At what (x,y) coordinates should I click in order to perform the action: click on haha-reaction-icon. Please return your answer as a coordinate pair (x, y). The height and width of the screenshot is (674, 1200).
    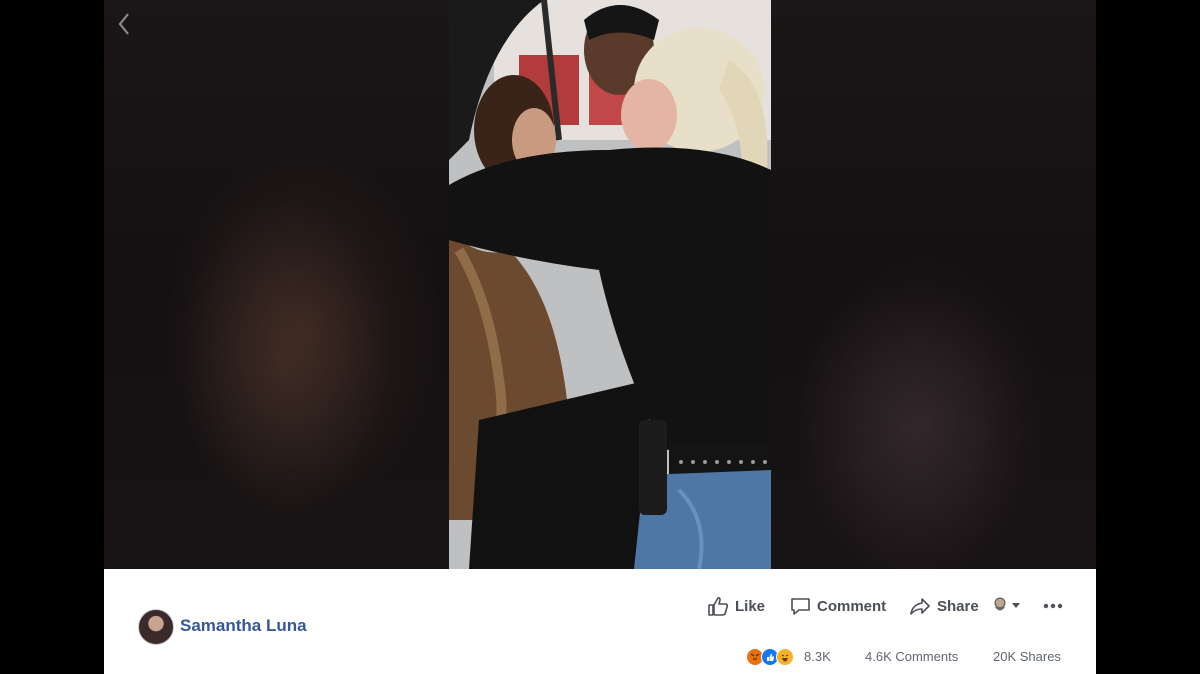
    Looking at the image, I should click on (785, 657).